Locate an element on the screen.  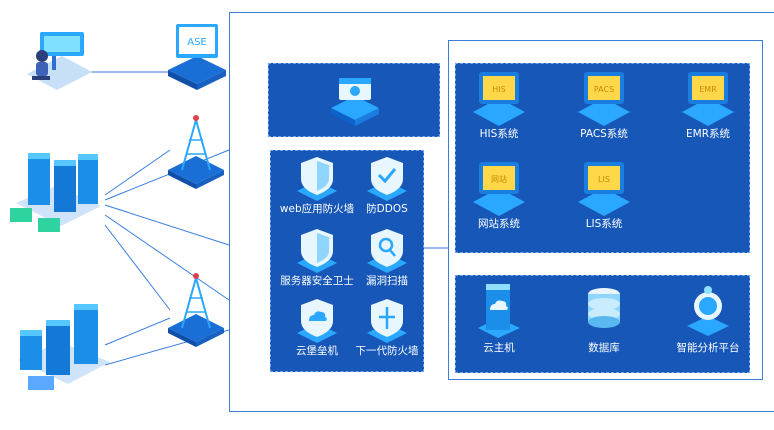
security-panel: web应用防火墙 防DDOS 服务器安全卫士 漏洞扫描 云堡垒机 下一代防火墙 is located at coordinates (347, 261).